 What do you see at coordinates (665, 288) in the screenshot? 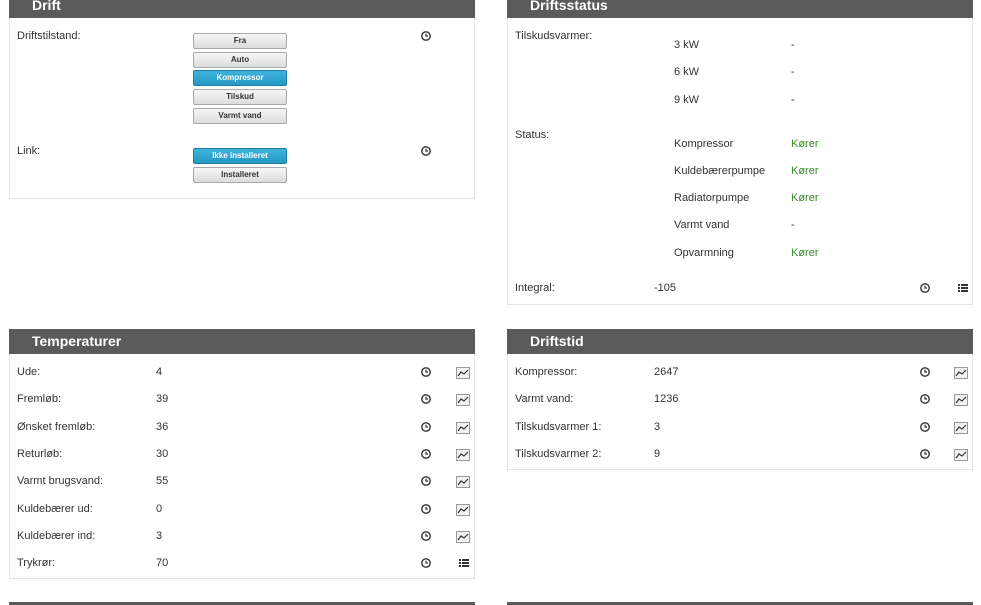
I see `integral-value: -105` at bounding box center [665, 288].